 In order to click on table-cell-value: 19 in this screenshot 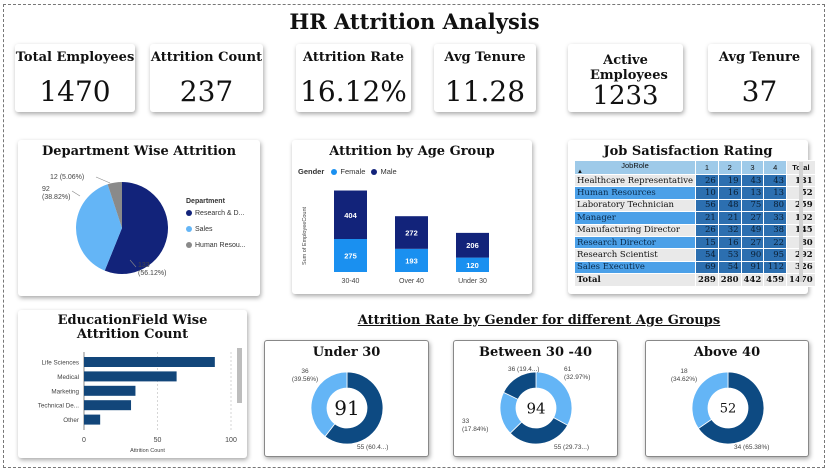, I will do `click(729, 180)`.